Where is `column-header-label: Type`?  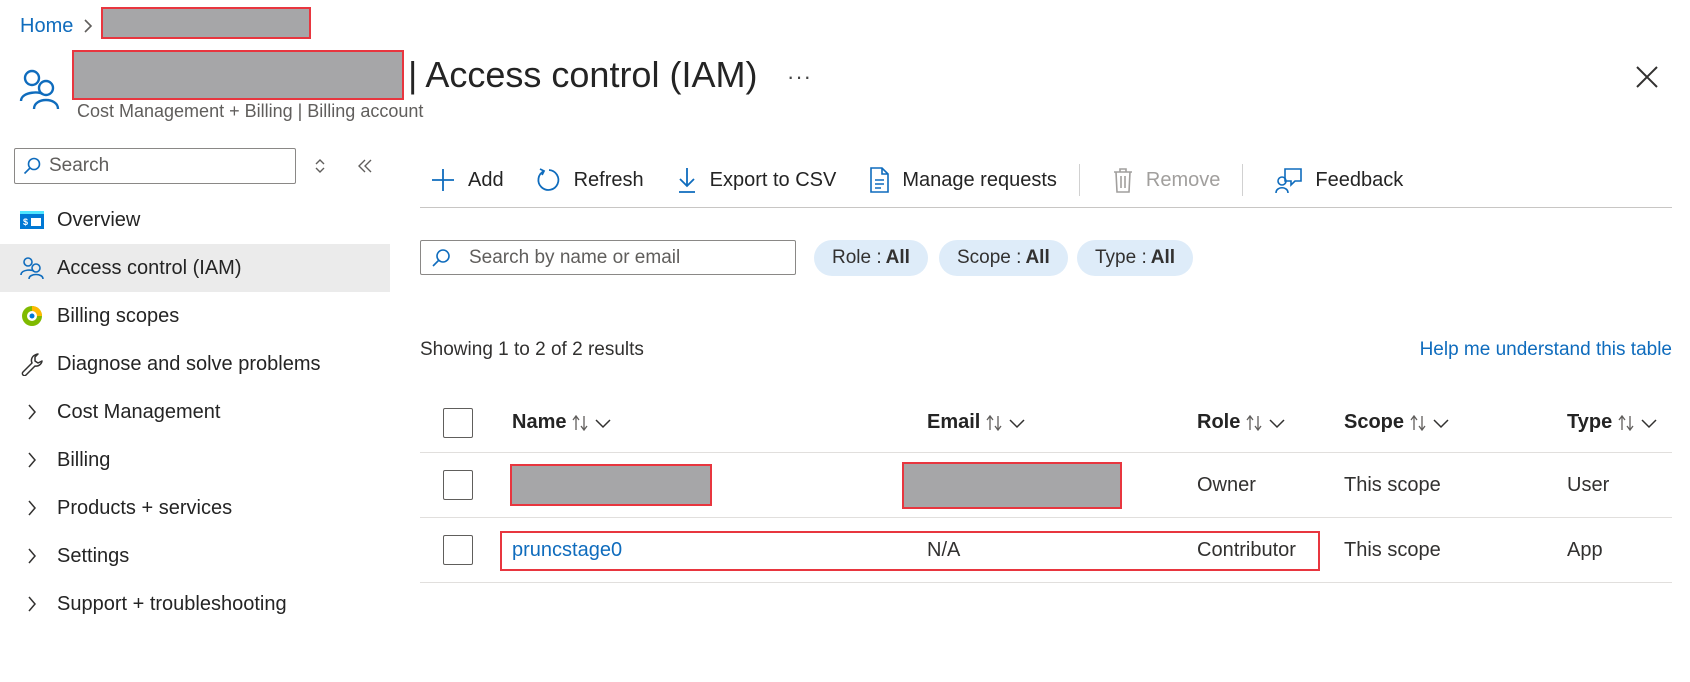 column-header-label: Type is located at coordinates (1590, 422).